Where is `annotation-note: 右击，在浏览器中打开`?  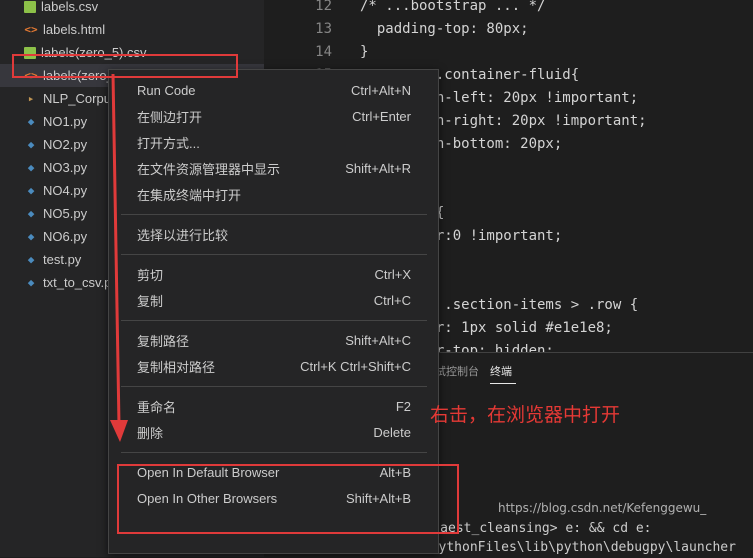 annotation-note: 右击，在浏览器中打开 is located at coordinates (525, 415).